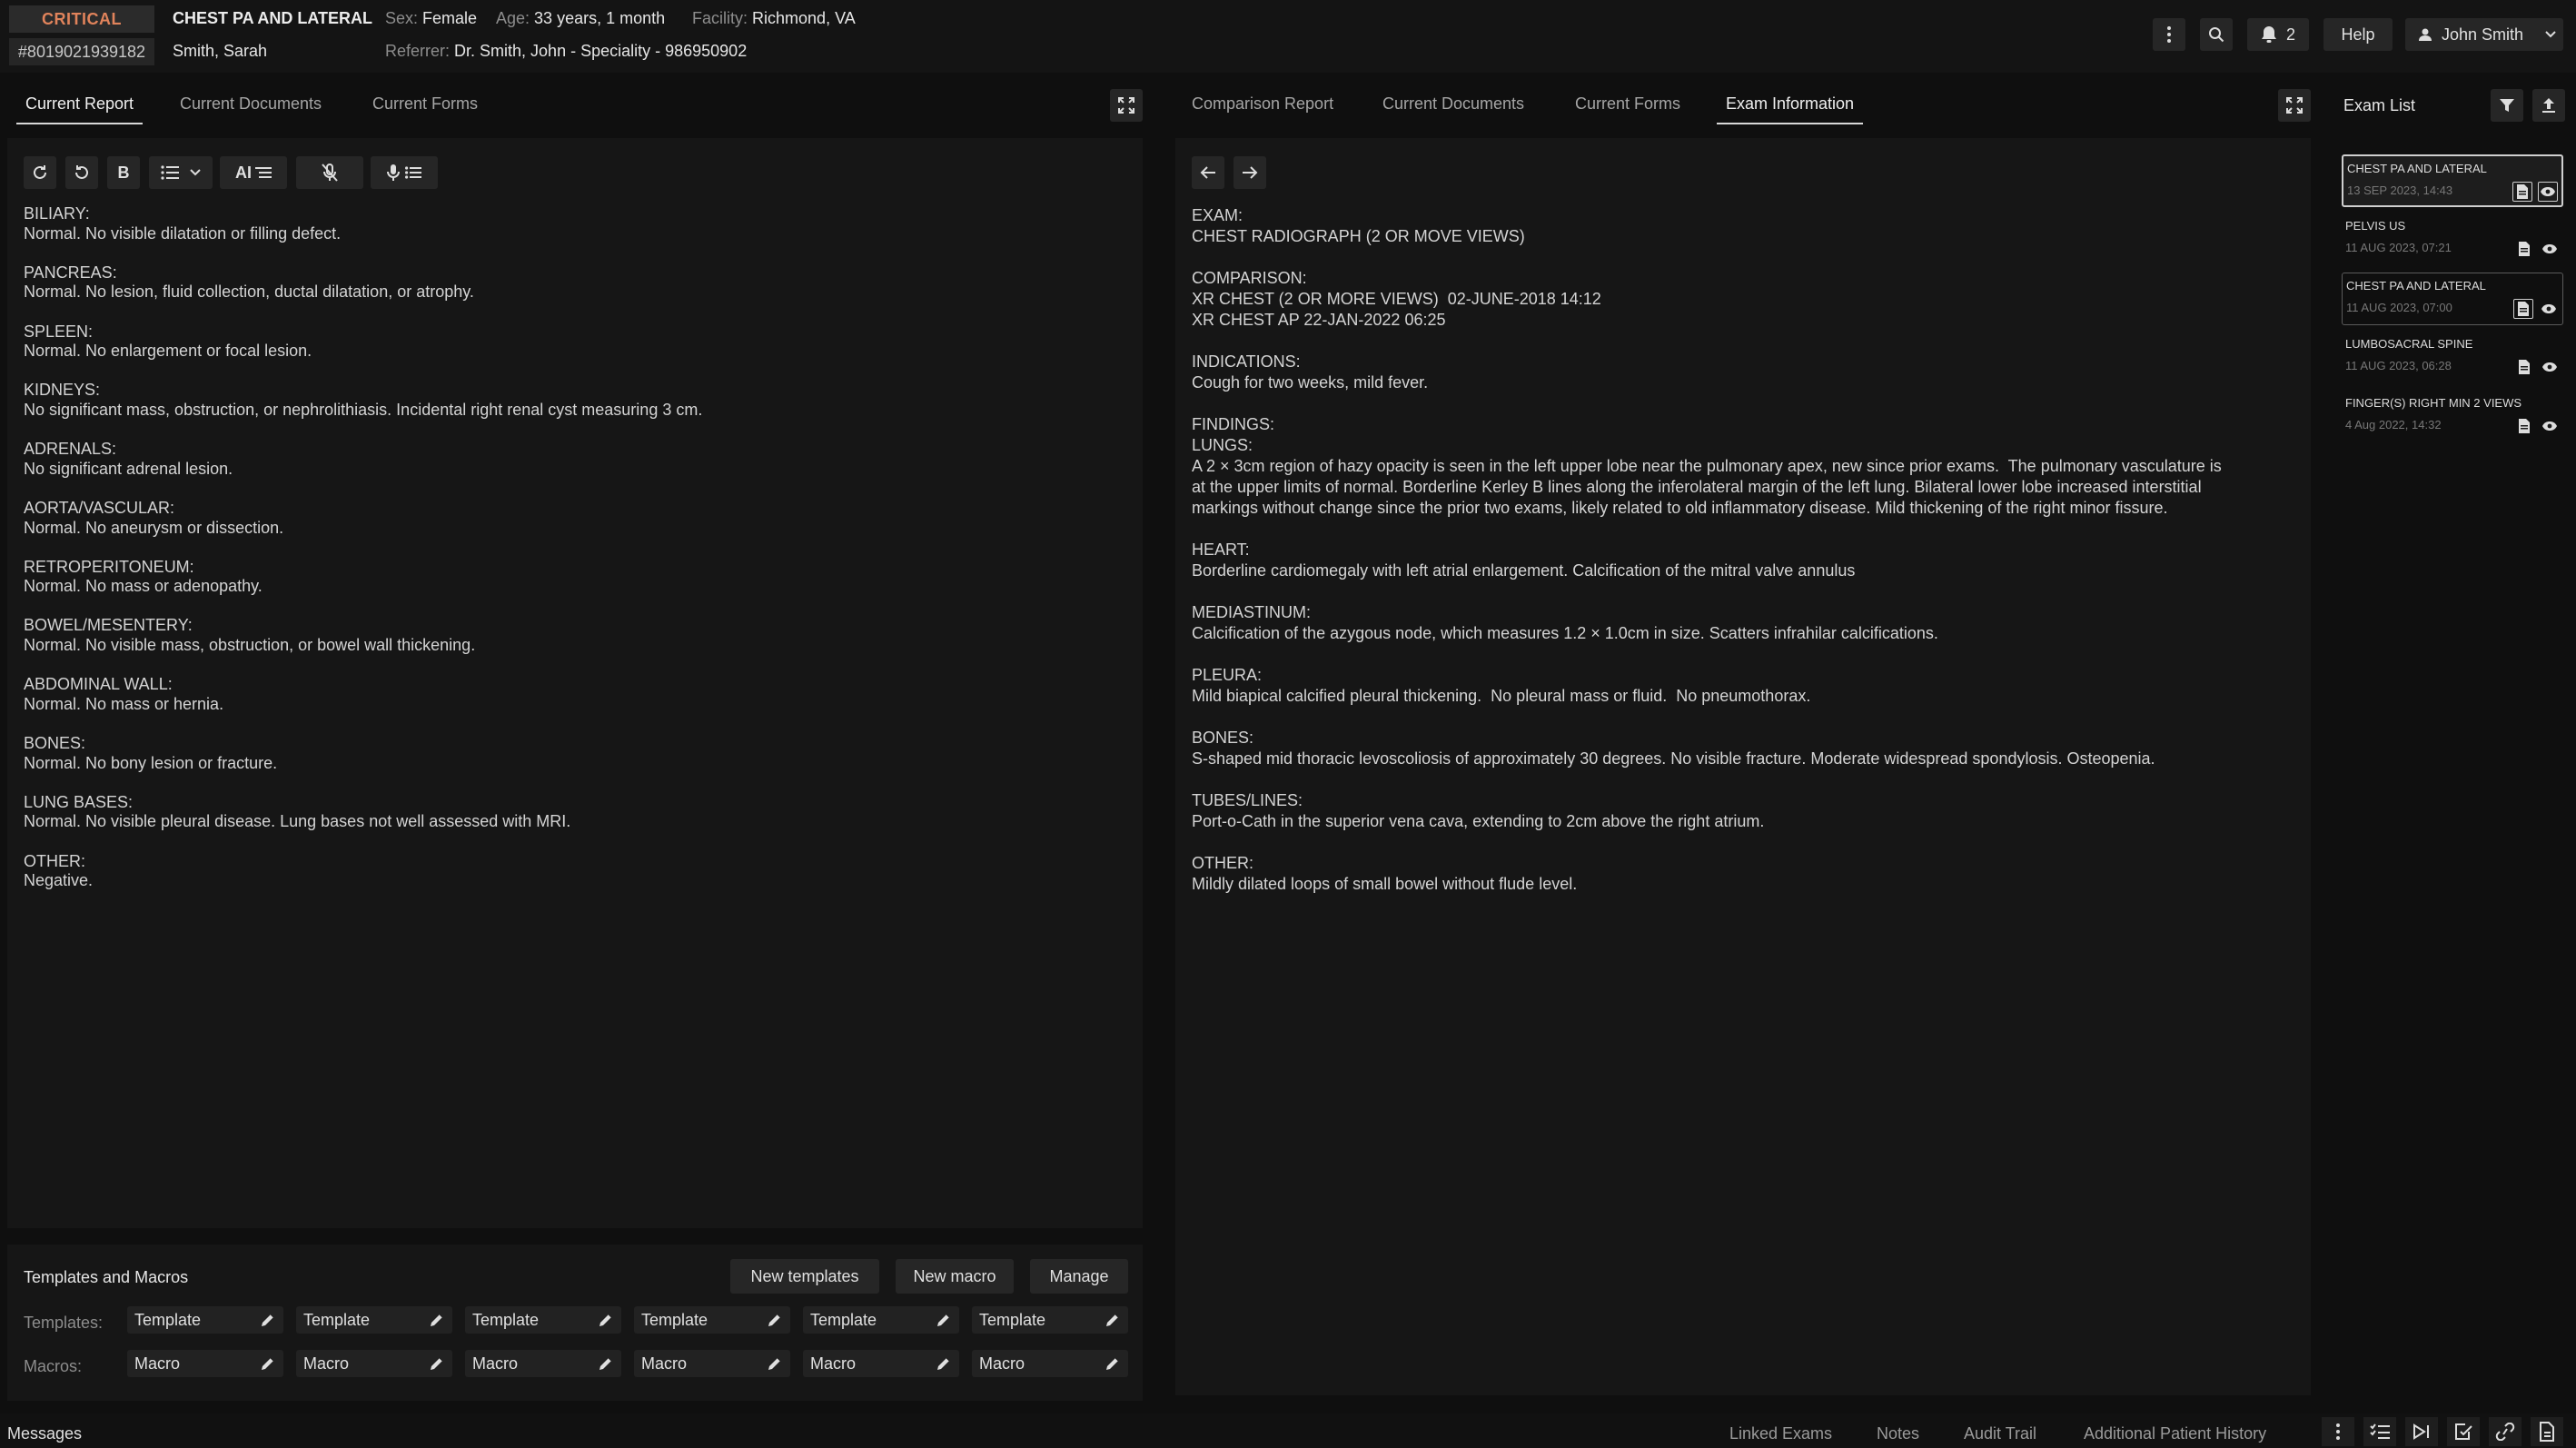 The height and width of the screenshot is (1448, 2576). I want to click on expand-report-button, so click(1126, 105).